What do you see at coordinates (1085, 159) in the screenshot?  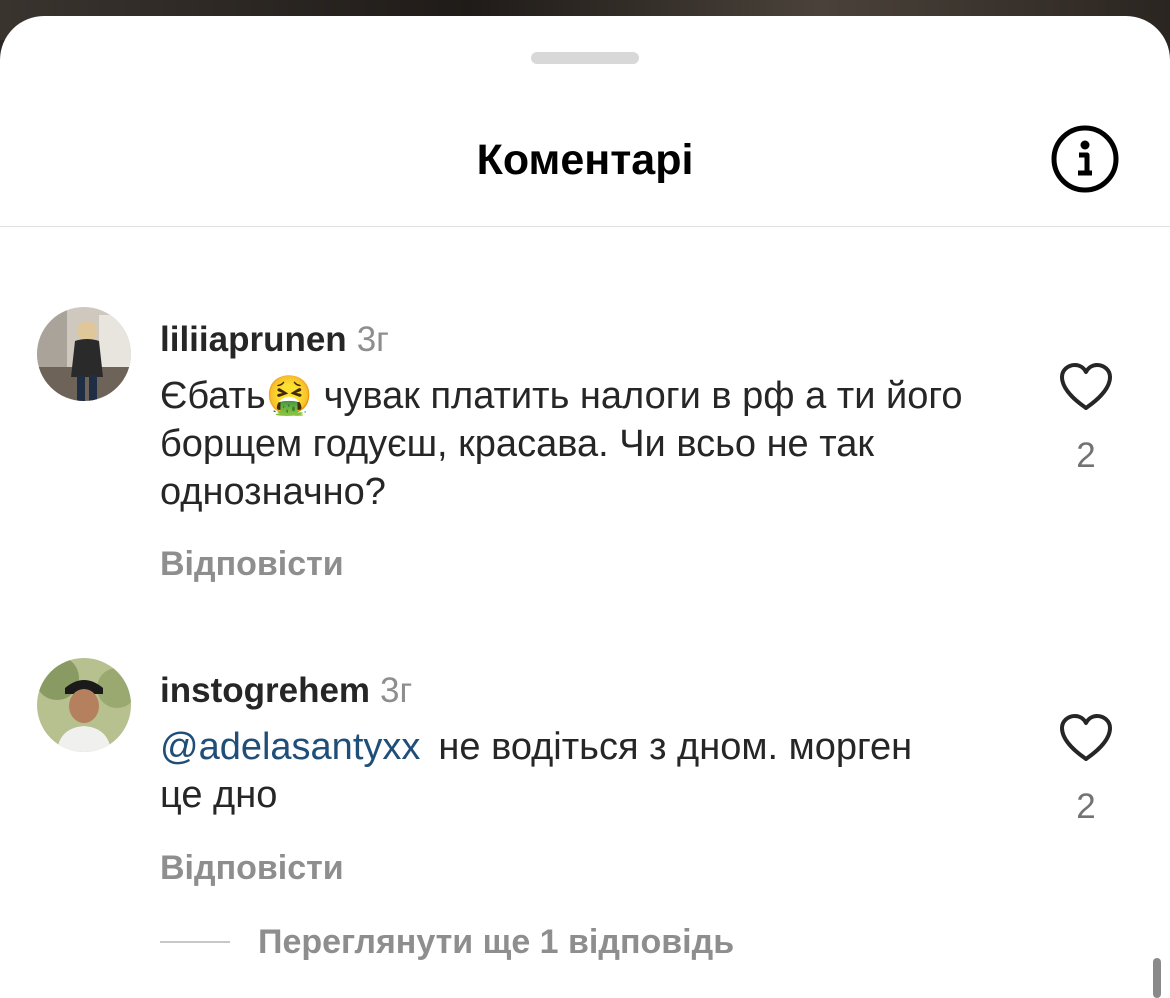 I see `info-icon` at bounding box center [1085, 159].